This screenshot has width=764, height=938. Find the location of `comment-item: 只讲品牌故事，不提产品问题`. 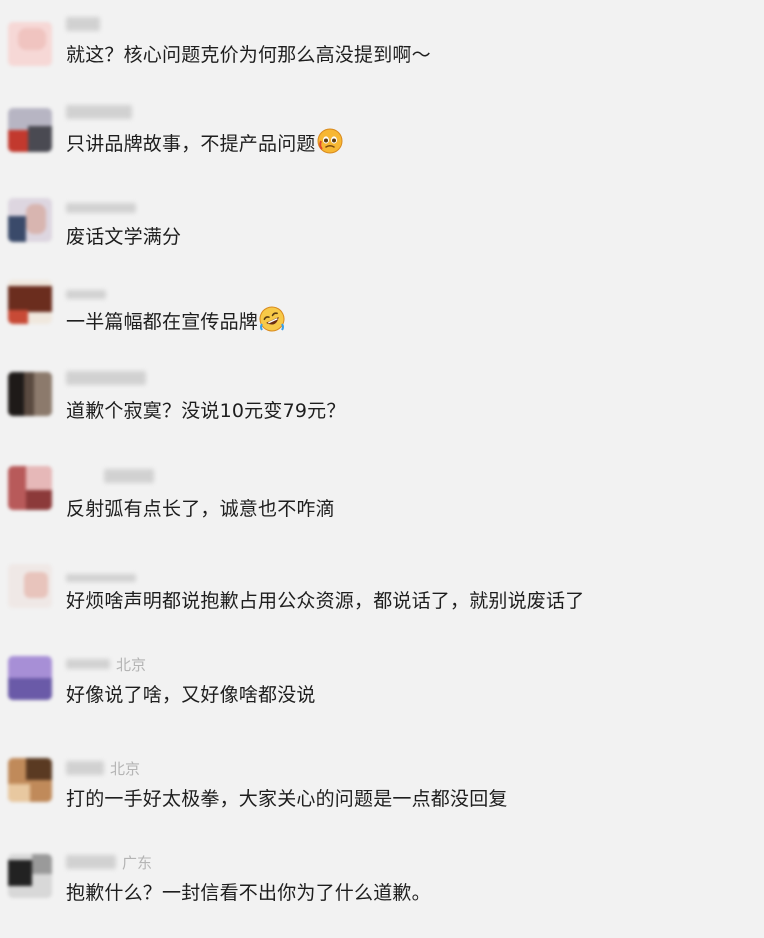

comment-item: 只讲品牌故事，不提产品问题 is located at coordinates (382, 145).